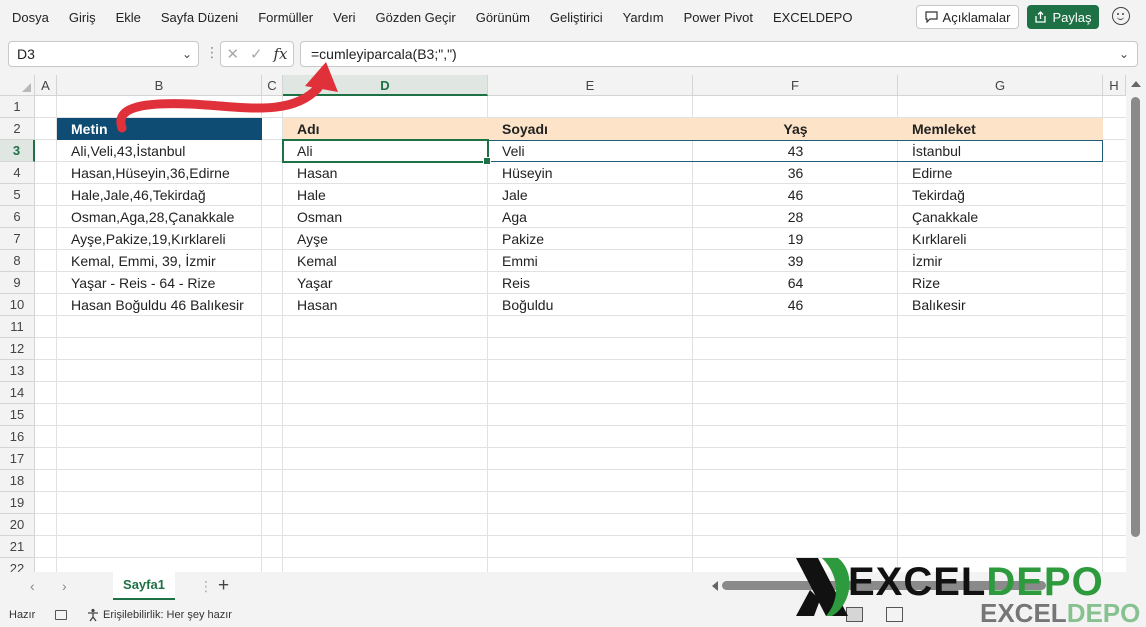 Image resolution: width=1146 pixels, height=627 pixels. I want to click on result-cell: Kırklareli, so click(1000, 239).